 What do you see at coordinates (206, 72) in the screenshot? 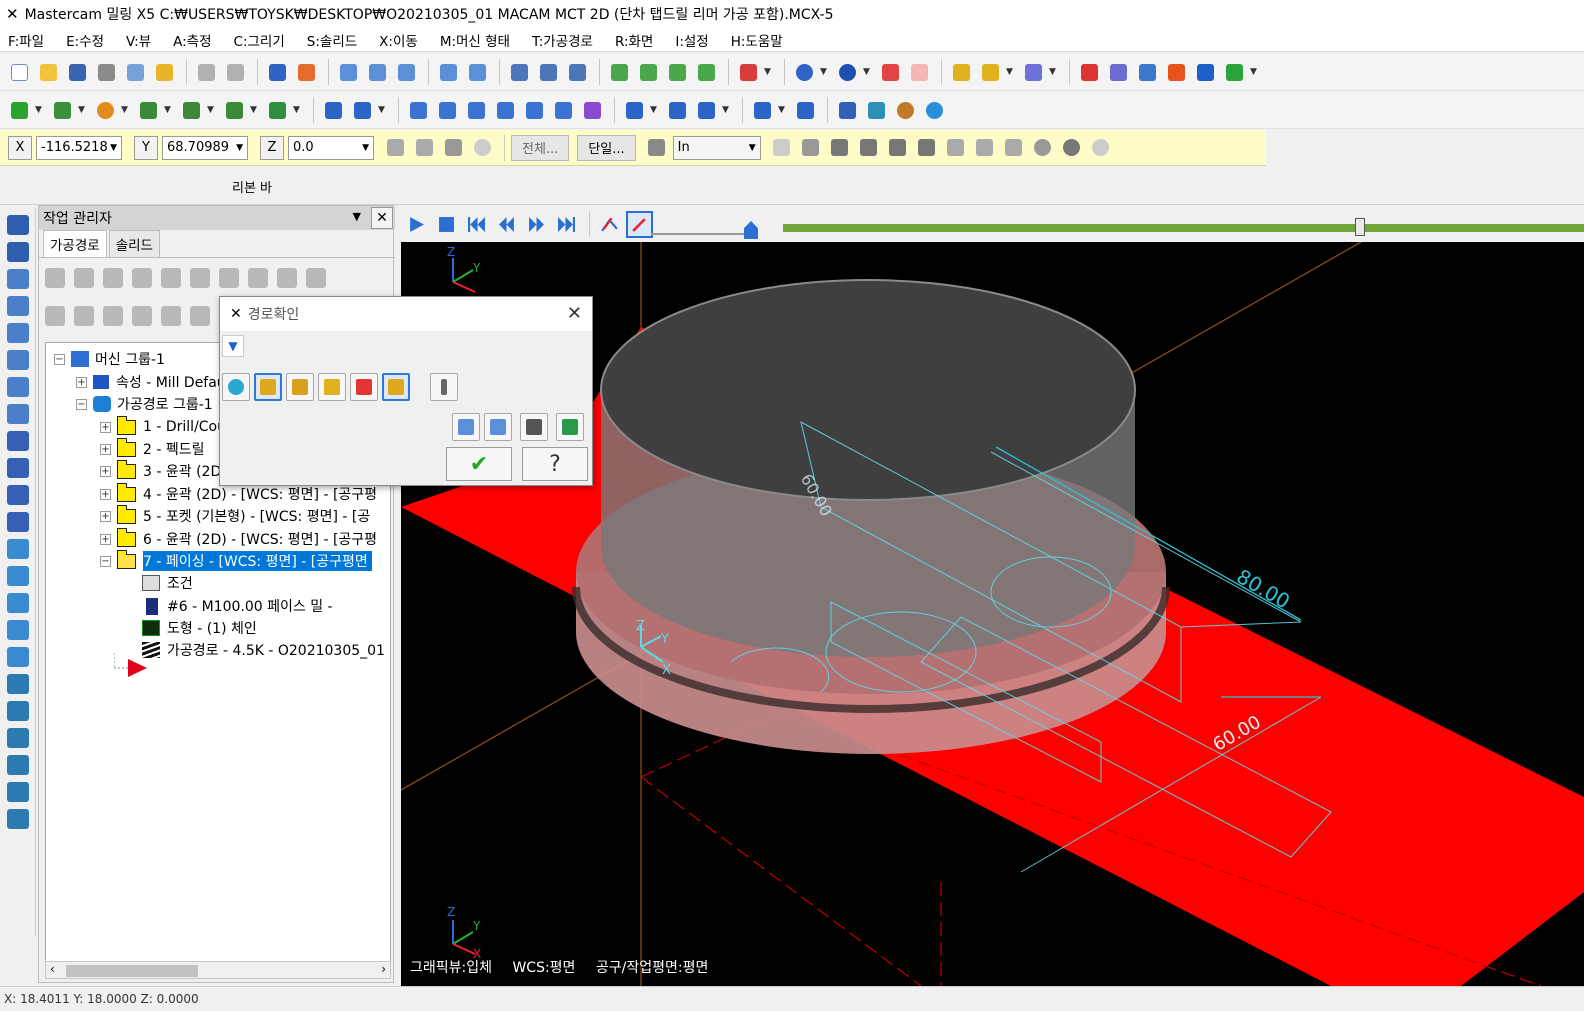
I see `undo-icon` at bounding box center [206, 72].